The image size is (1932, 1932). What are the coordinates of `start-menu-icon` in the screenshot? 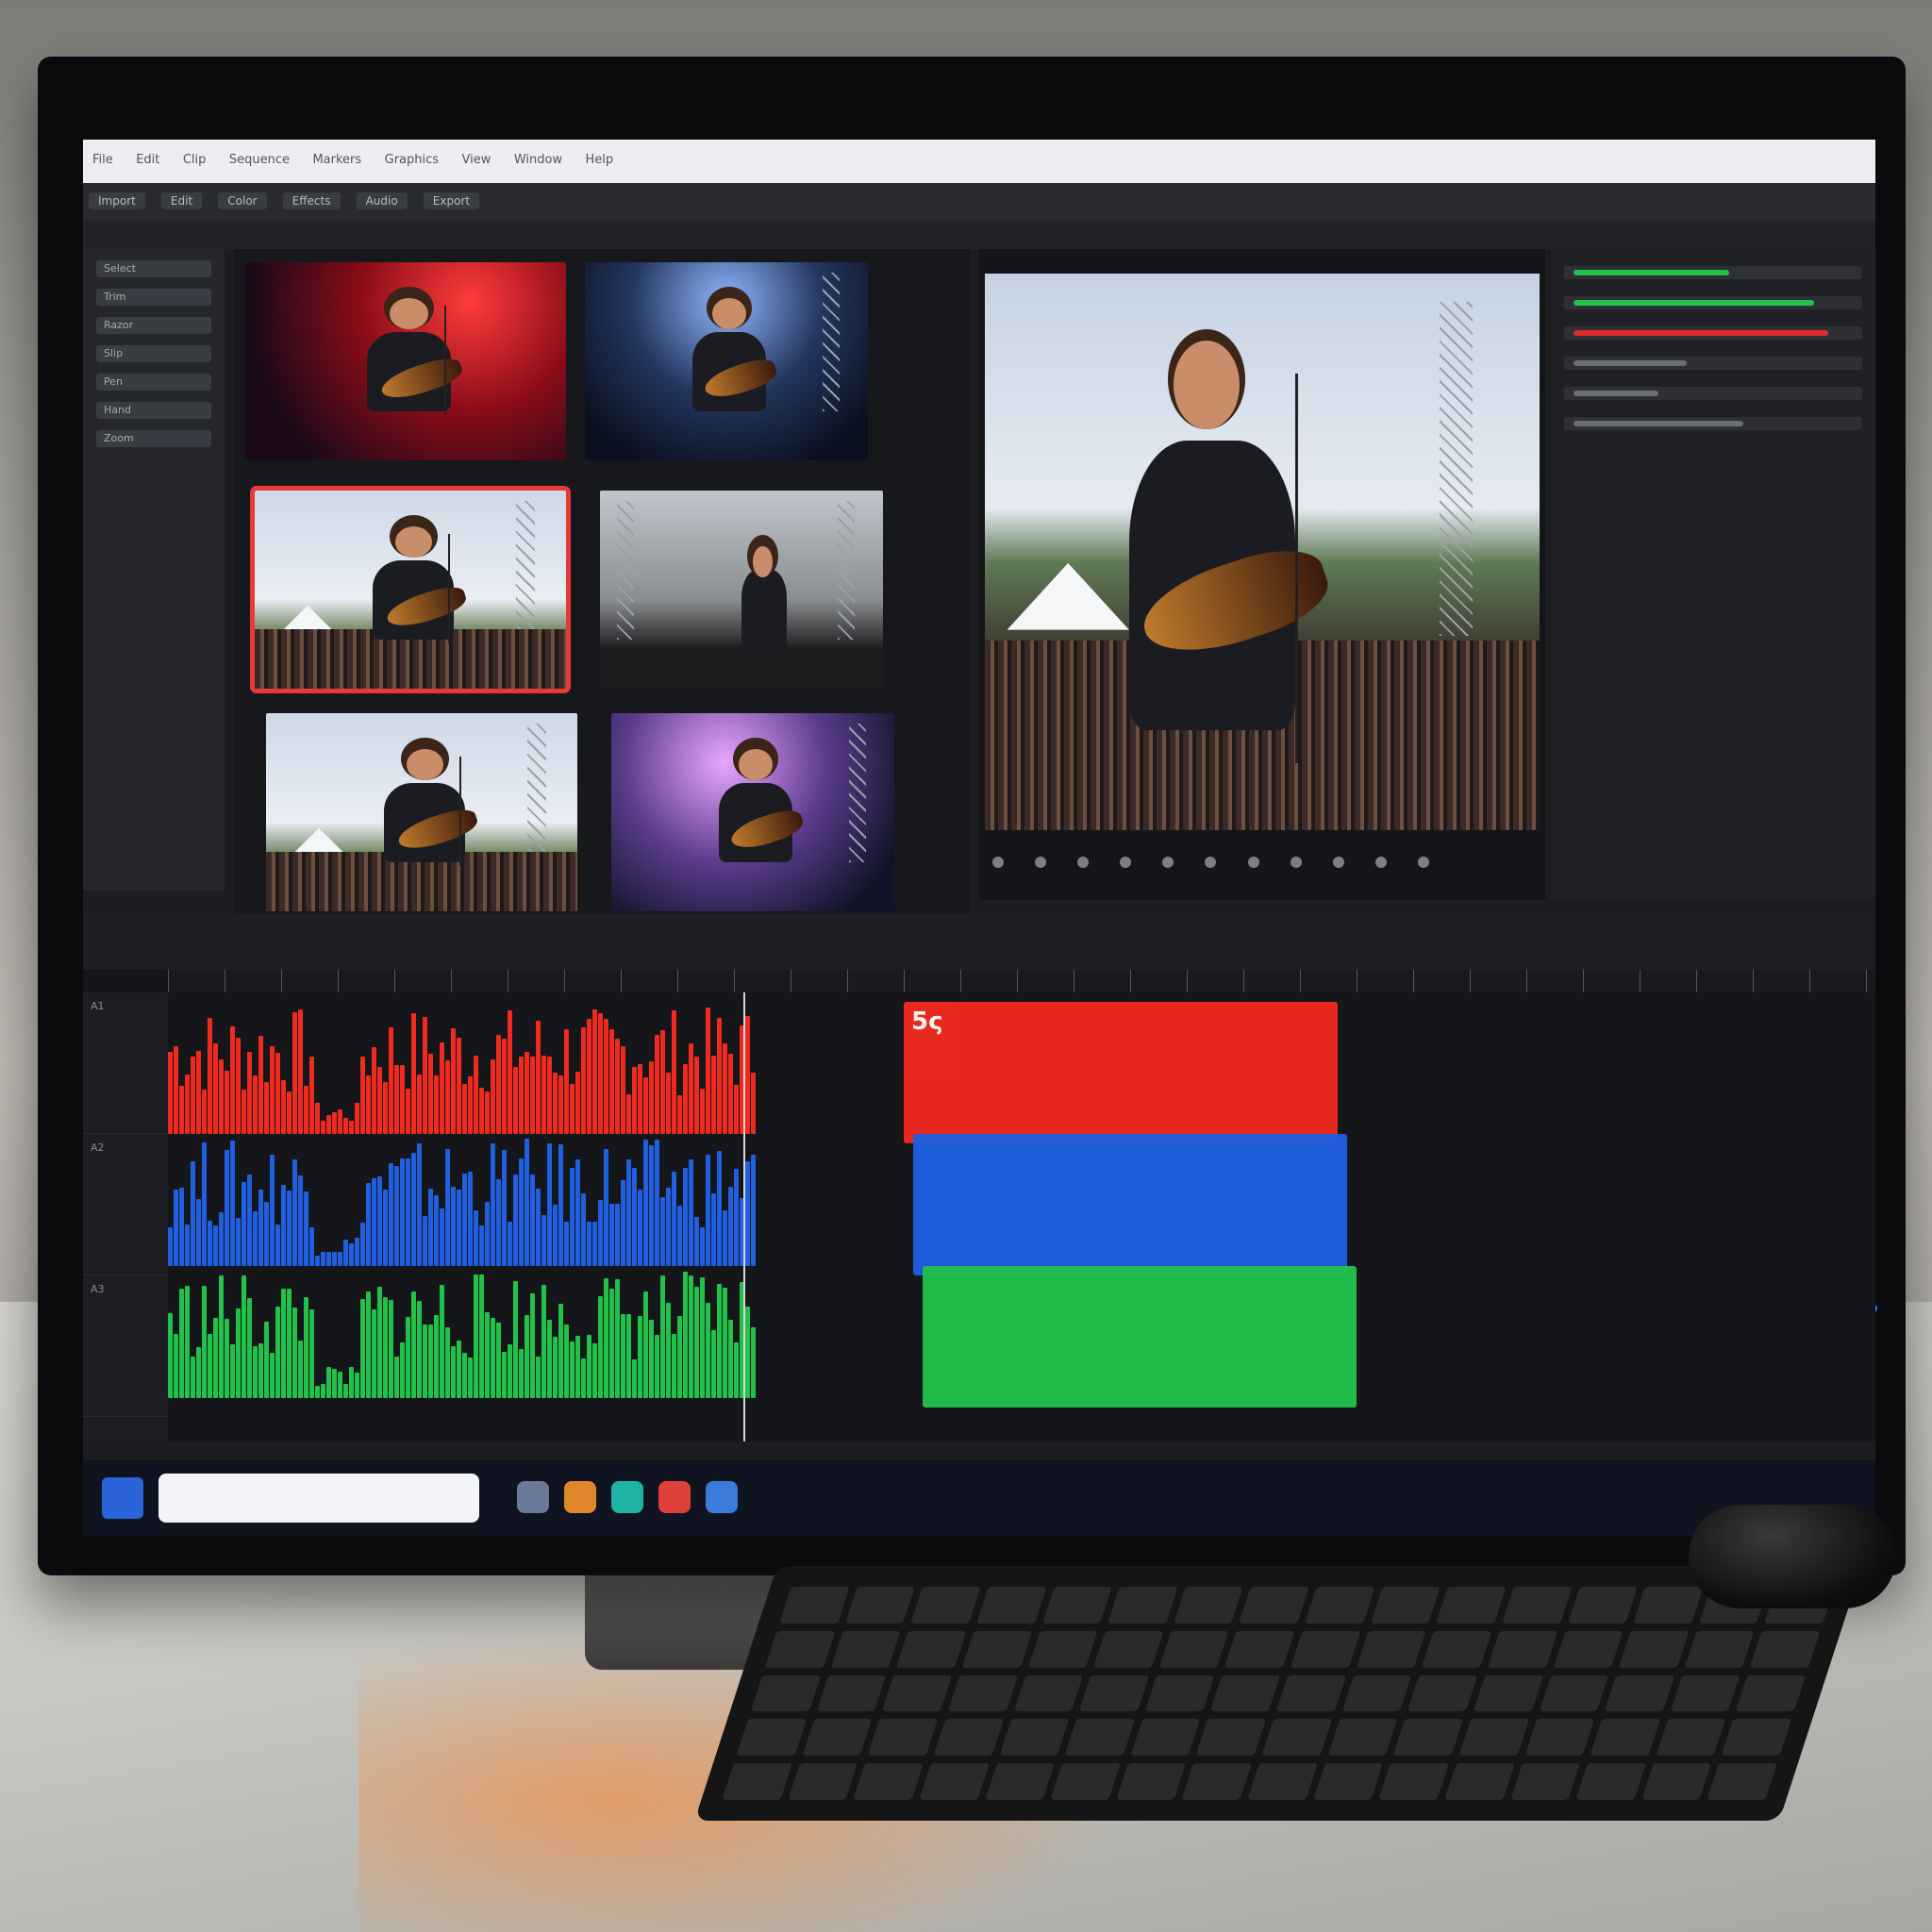 It's located at (123, 1498).